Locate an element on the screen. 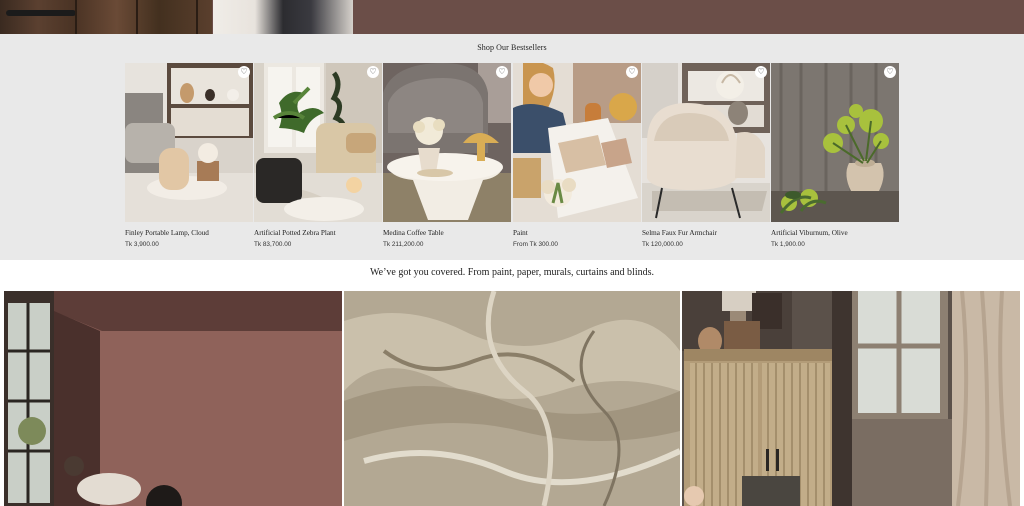 The height and width of the screenshot is (506, 1024). product-name: Medina Coffee Table is located at coordinates (413, 233).